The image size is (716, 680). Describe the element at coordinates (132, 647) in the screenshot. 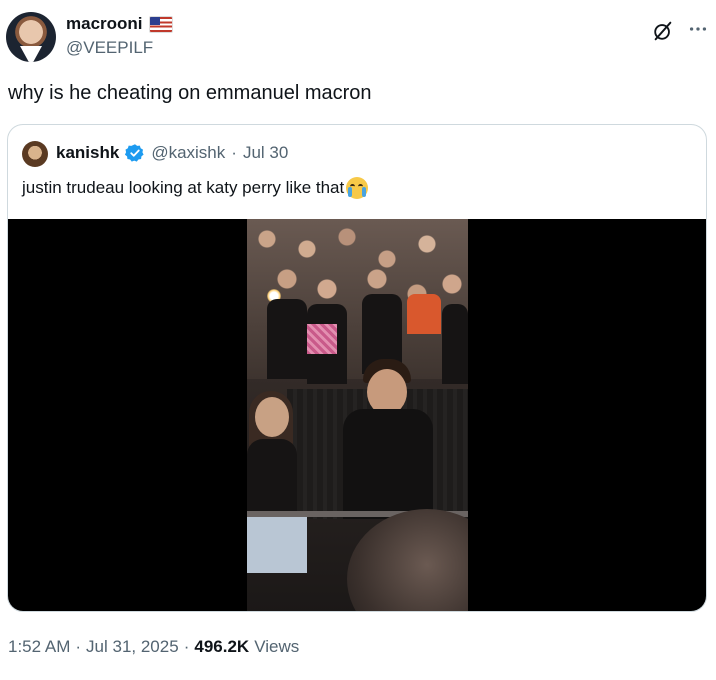

I see `tweet-date: Jul 31, 2025` at that location.